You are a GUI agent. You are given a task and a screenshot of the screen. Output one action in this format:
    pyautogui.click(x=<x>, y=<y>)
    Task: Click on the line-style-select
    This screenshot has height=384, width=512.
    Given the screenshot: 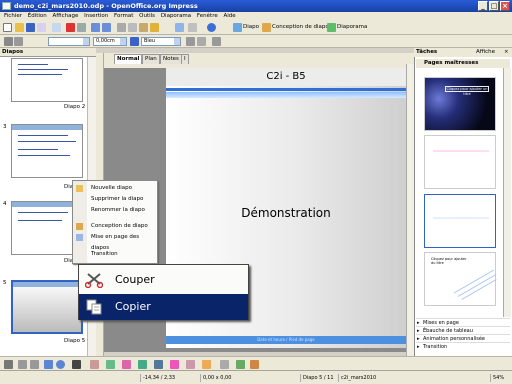 What is the action you would take?
    pyautogui.click(x=69, y=41)
    